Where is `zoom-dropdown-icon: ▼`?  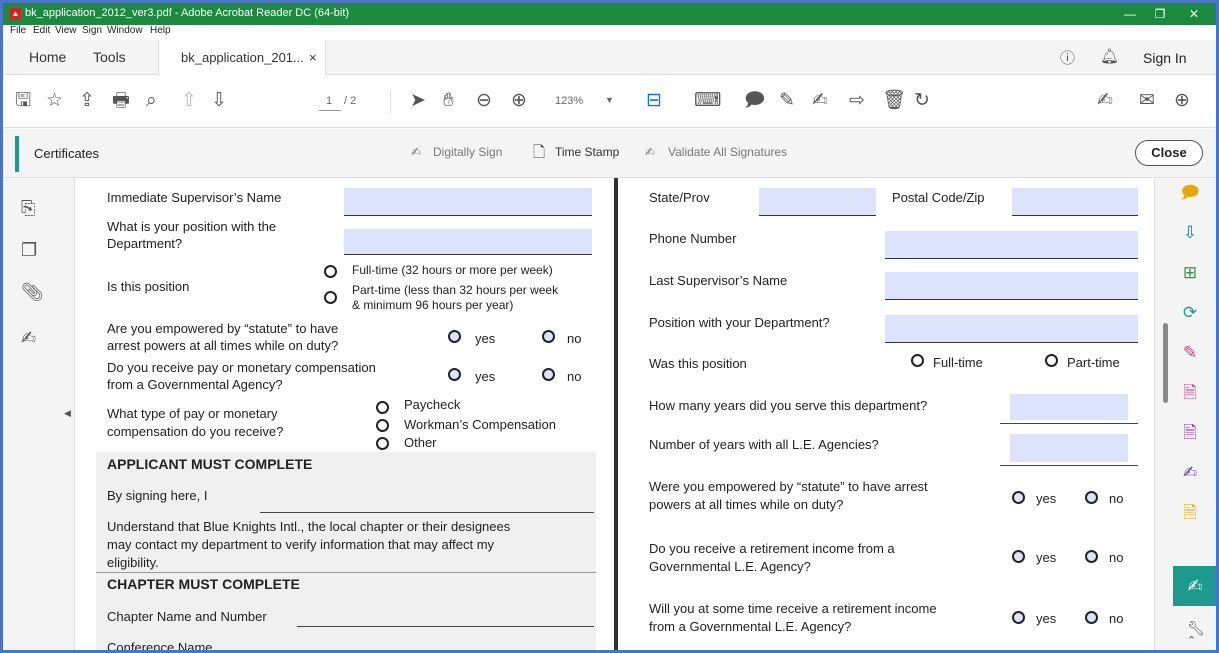 zoom-dropdown-icon: ▼ is located at coordinates (609, 100).